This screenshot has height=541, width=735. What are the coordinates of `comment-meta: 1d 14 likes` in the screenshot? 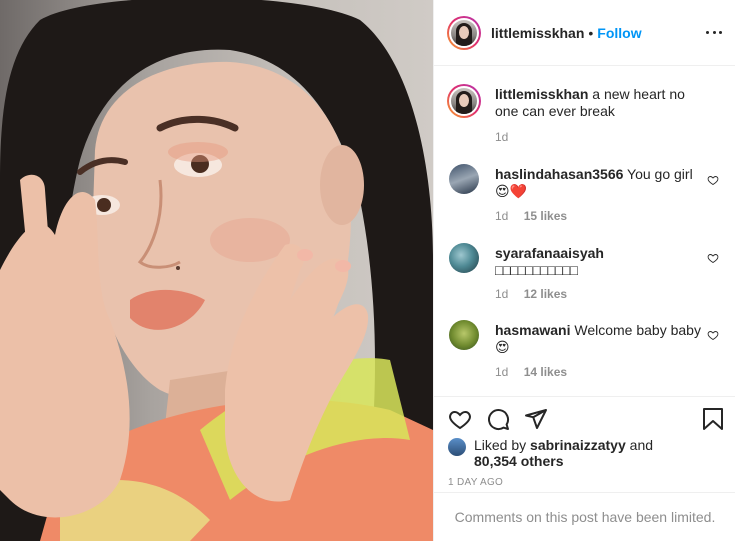 It's located at (537, 372).